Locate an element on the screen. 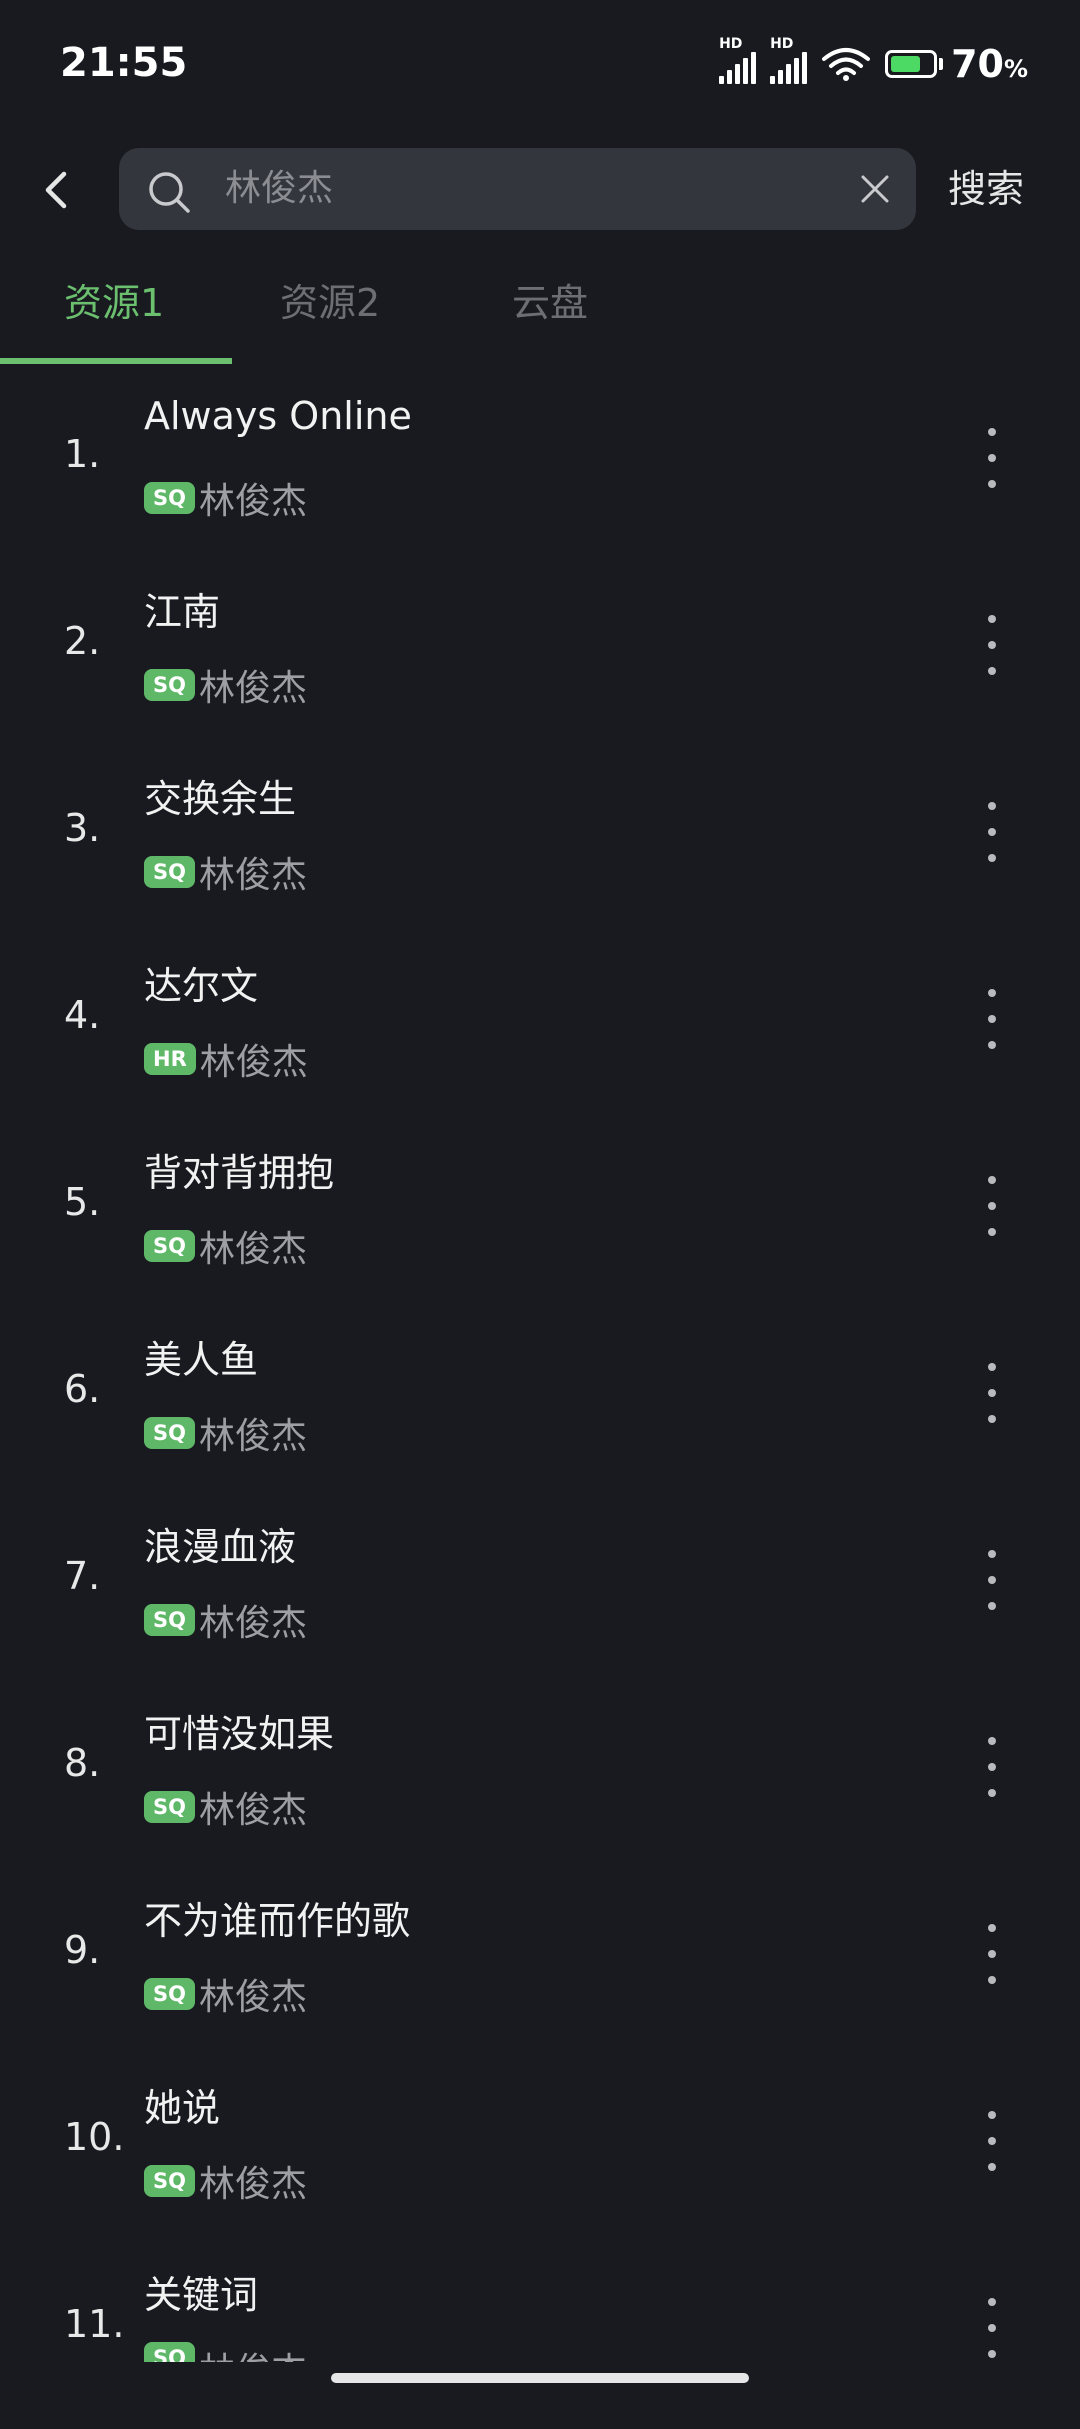 The image size is (1080, 2429). song-title: 可惜没如果 is located at coordinates (239, 1734).